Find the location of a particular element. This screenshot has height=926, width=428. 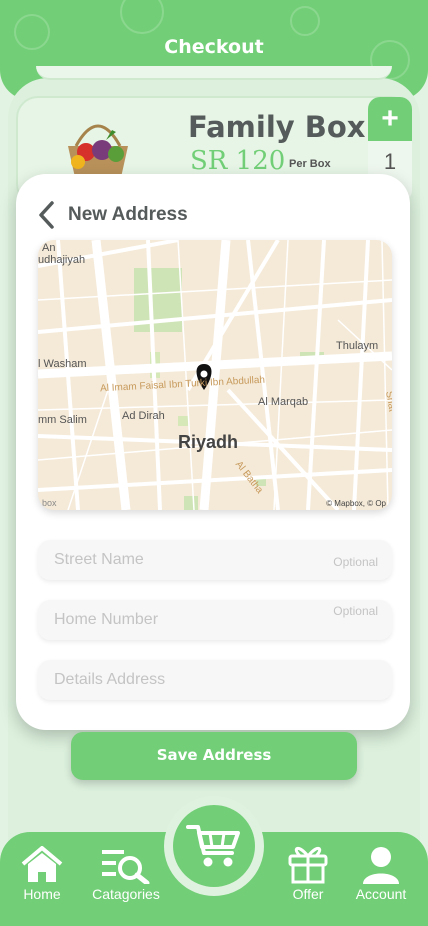

product-unit: Per Box is located at coordinates (310, 164).